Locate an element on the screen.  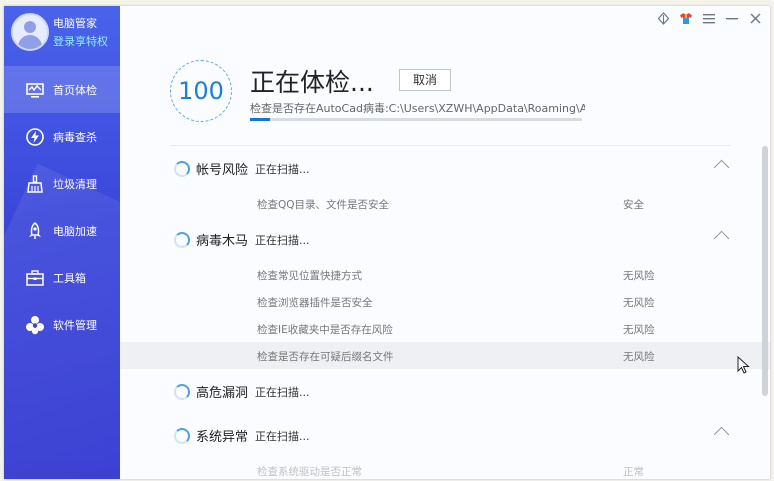
sidebar-item-label: 电脑加速 is located at coordinates (75, 231).